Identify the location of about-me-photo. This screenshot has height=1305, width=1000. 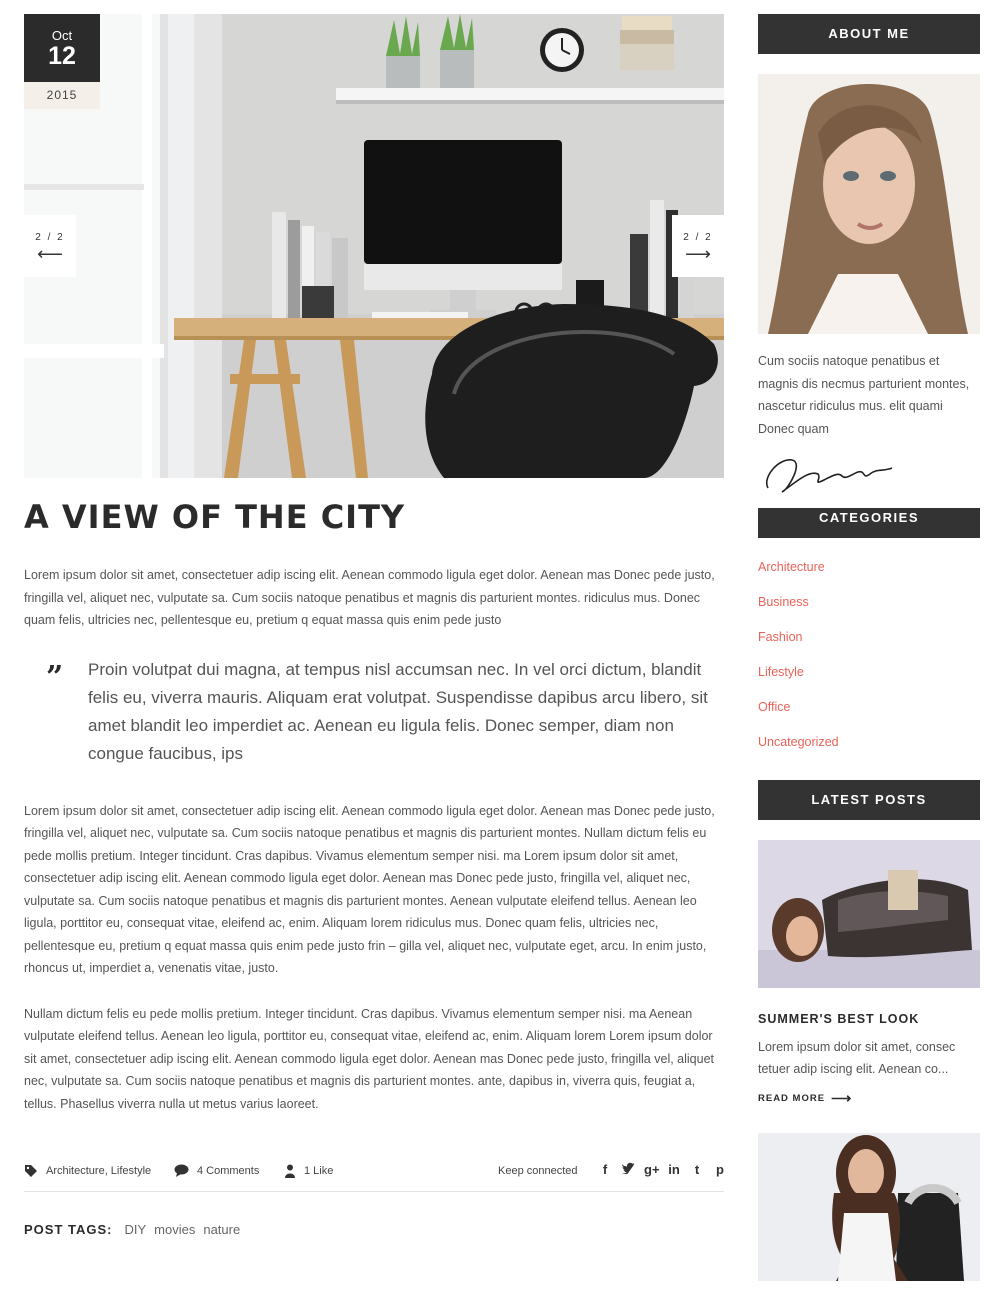
(869, 204).